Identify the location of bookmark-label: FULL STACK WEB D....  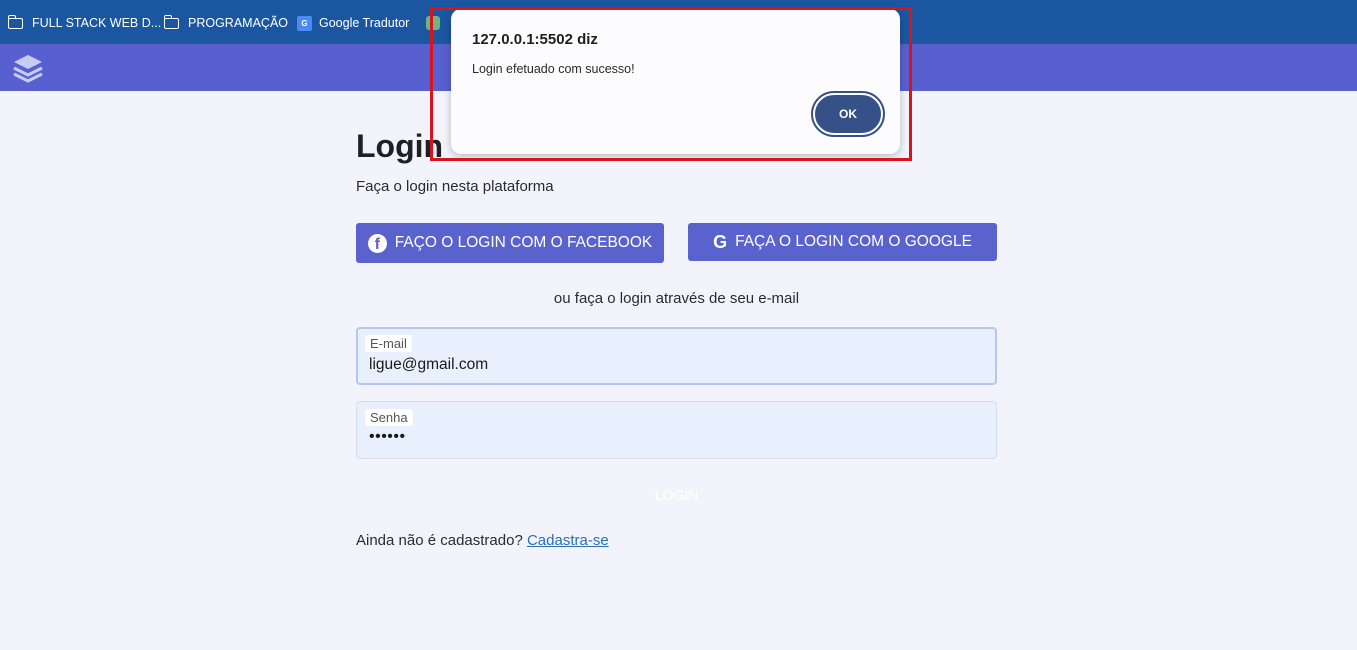
(97, 23).